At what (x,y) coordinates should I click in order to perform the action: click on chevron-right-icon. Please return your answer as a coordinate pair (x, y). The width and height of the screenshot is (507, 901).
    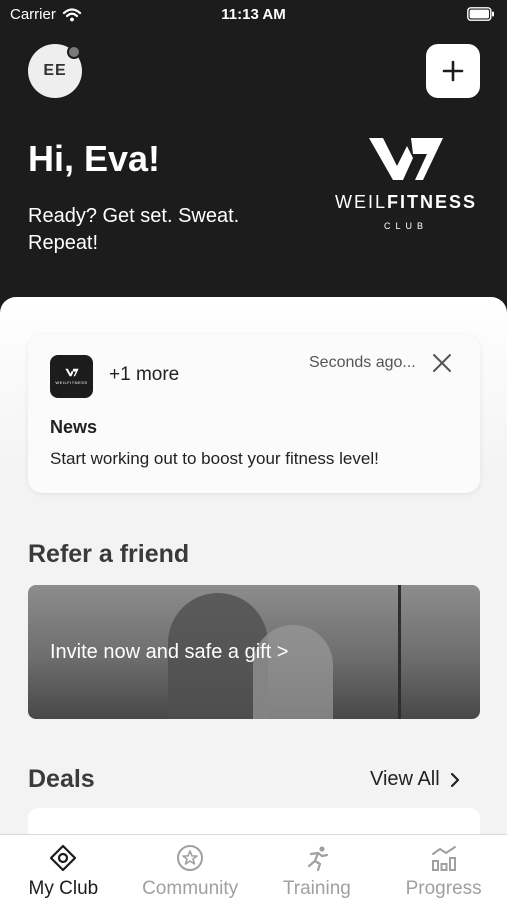
    Looking at the image, I should click on (454, 779).